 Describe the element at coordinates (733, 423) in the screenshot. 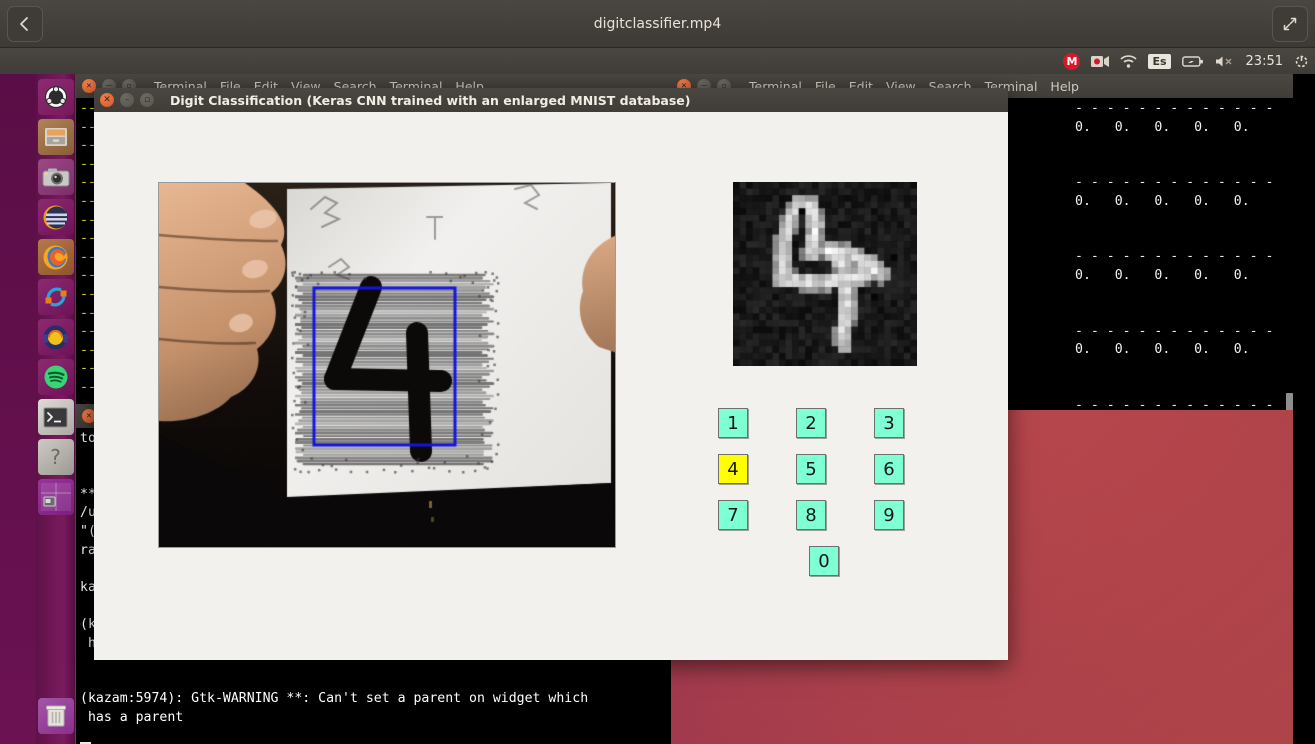

I see `digit-button-1: 1` at that location.